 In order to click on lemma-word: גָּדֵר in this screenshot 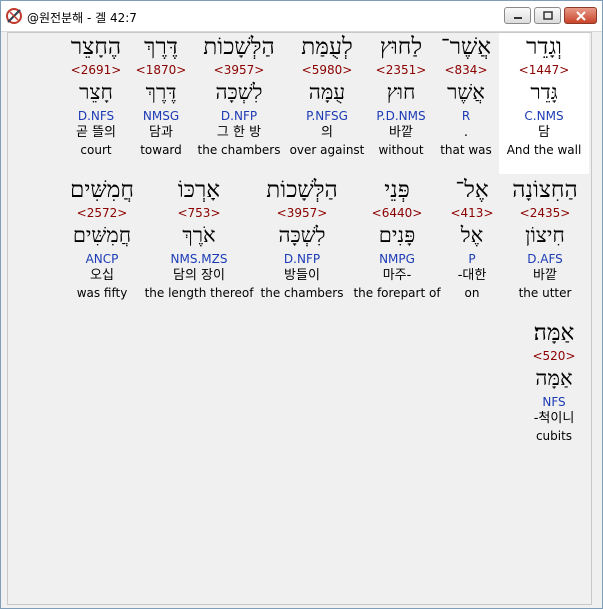, I will do `click(544, 92)`.